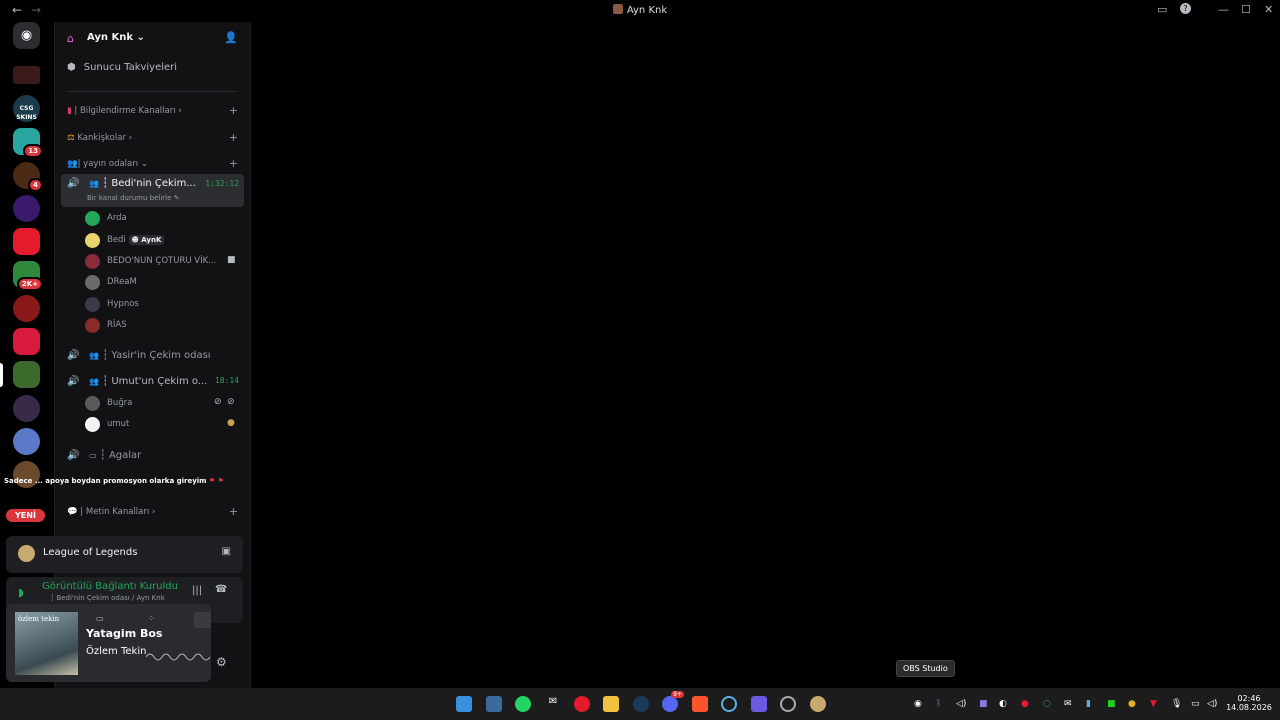 The image size is (1280, 720). What do you see at coordinates (611, 704) in the screenshot?
I see `file-explorer-icon` at bounding box center [611, 704].